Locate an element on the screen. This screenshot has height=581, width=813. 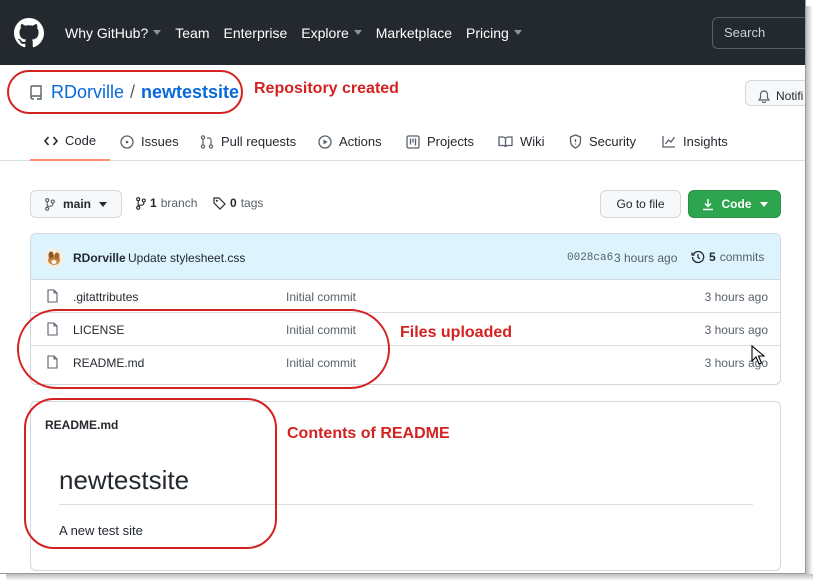
code-icon is located at coordinates (51, 140).